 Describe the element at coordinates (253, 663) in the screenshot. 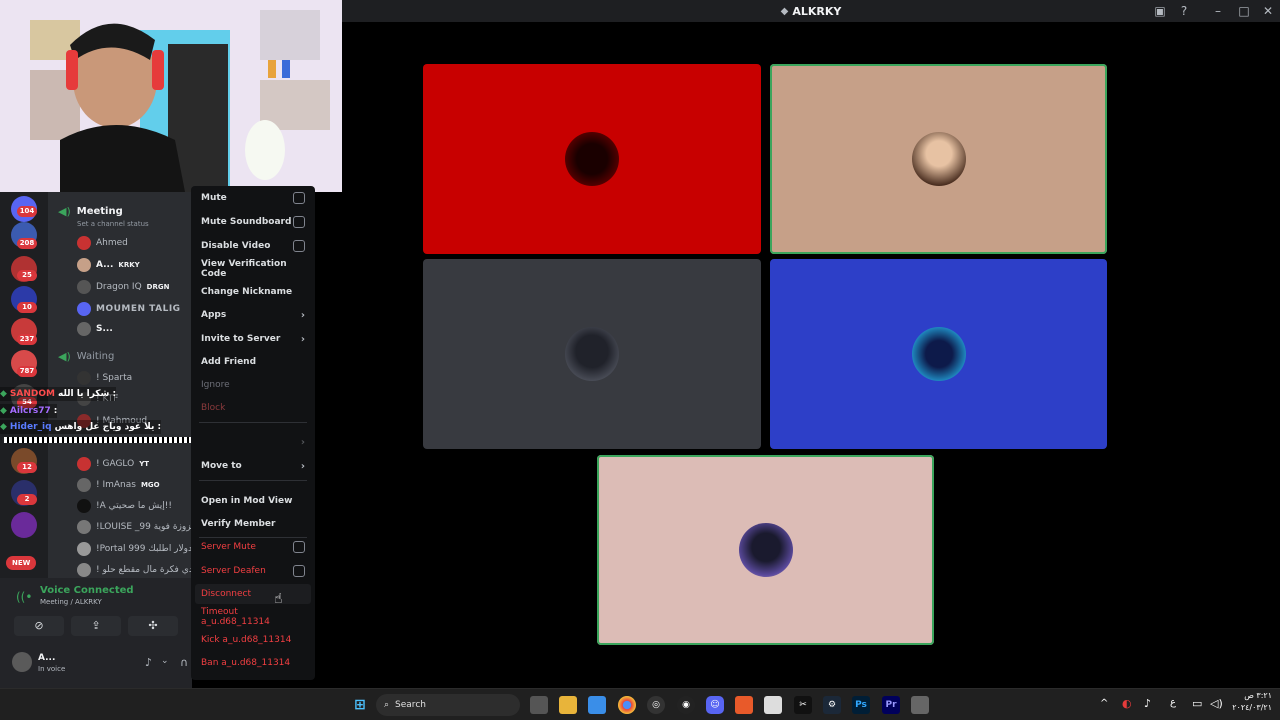

I see `menu-item-ban: Ban a_u.d68_11314` at that location.